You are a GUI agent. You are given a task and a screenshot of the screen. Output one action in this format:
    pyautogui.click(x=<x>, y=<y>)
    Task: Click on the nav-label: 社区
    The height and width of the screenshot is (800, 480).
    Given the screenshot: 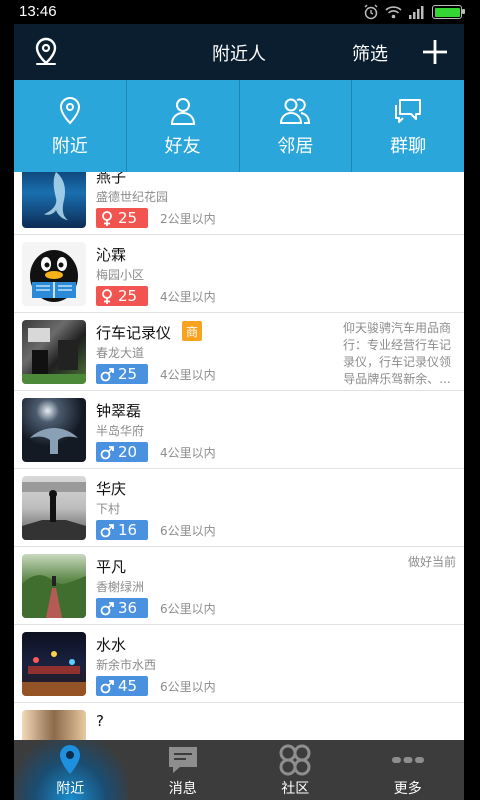 What is the action you would take?
    pyautogui.click(x=295, y=789)
    